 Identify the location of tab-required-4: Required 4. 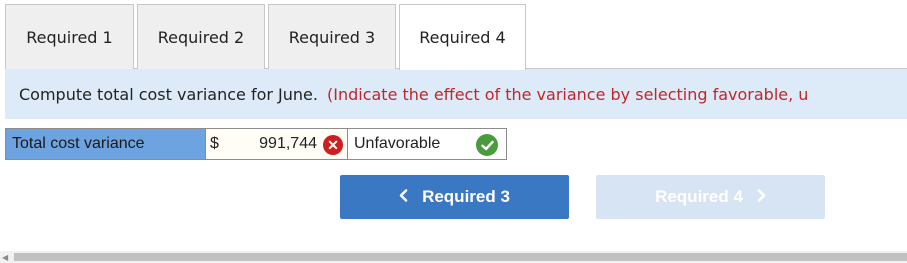
(462, 37).